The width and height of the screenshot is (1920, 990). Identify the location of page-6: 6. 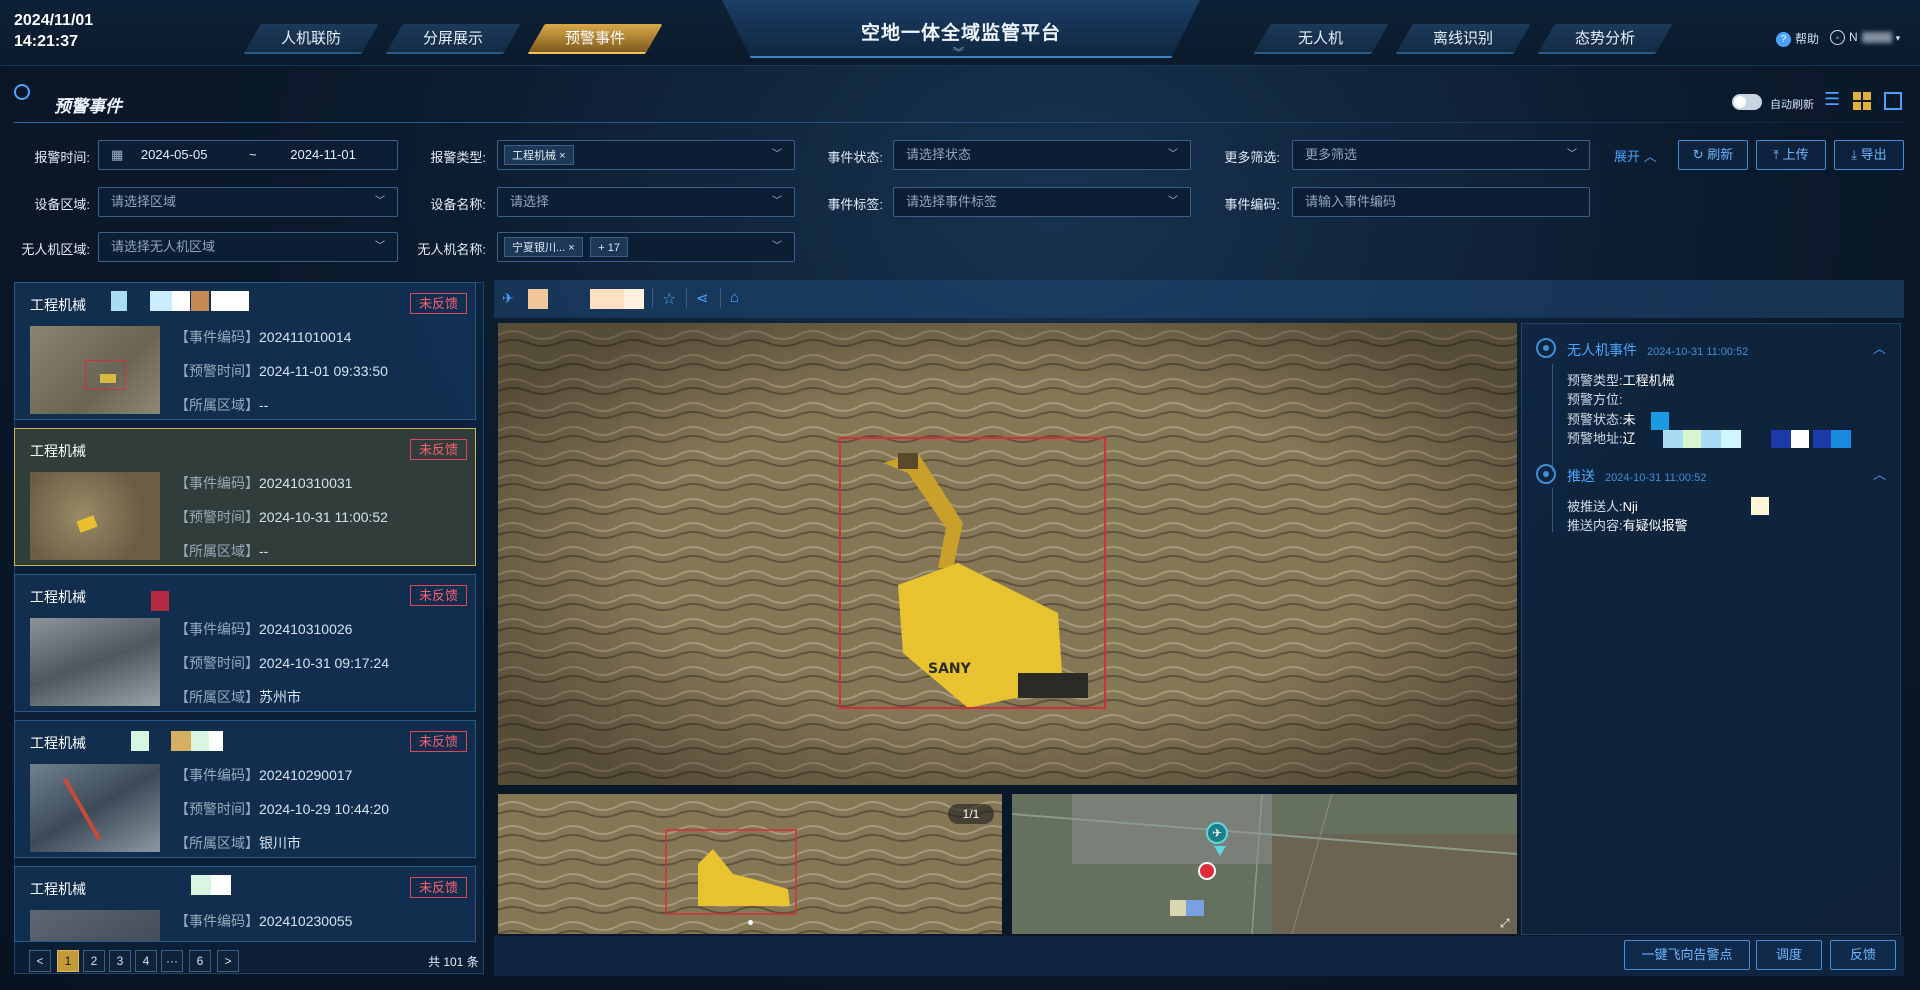
(200, 961).